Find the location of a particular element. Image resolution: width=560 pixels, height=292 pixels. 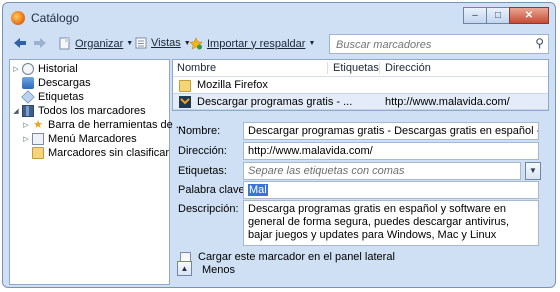

organize-icon is located at coordinates (64, 43).